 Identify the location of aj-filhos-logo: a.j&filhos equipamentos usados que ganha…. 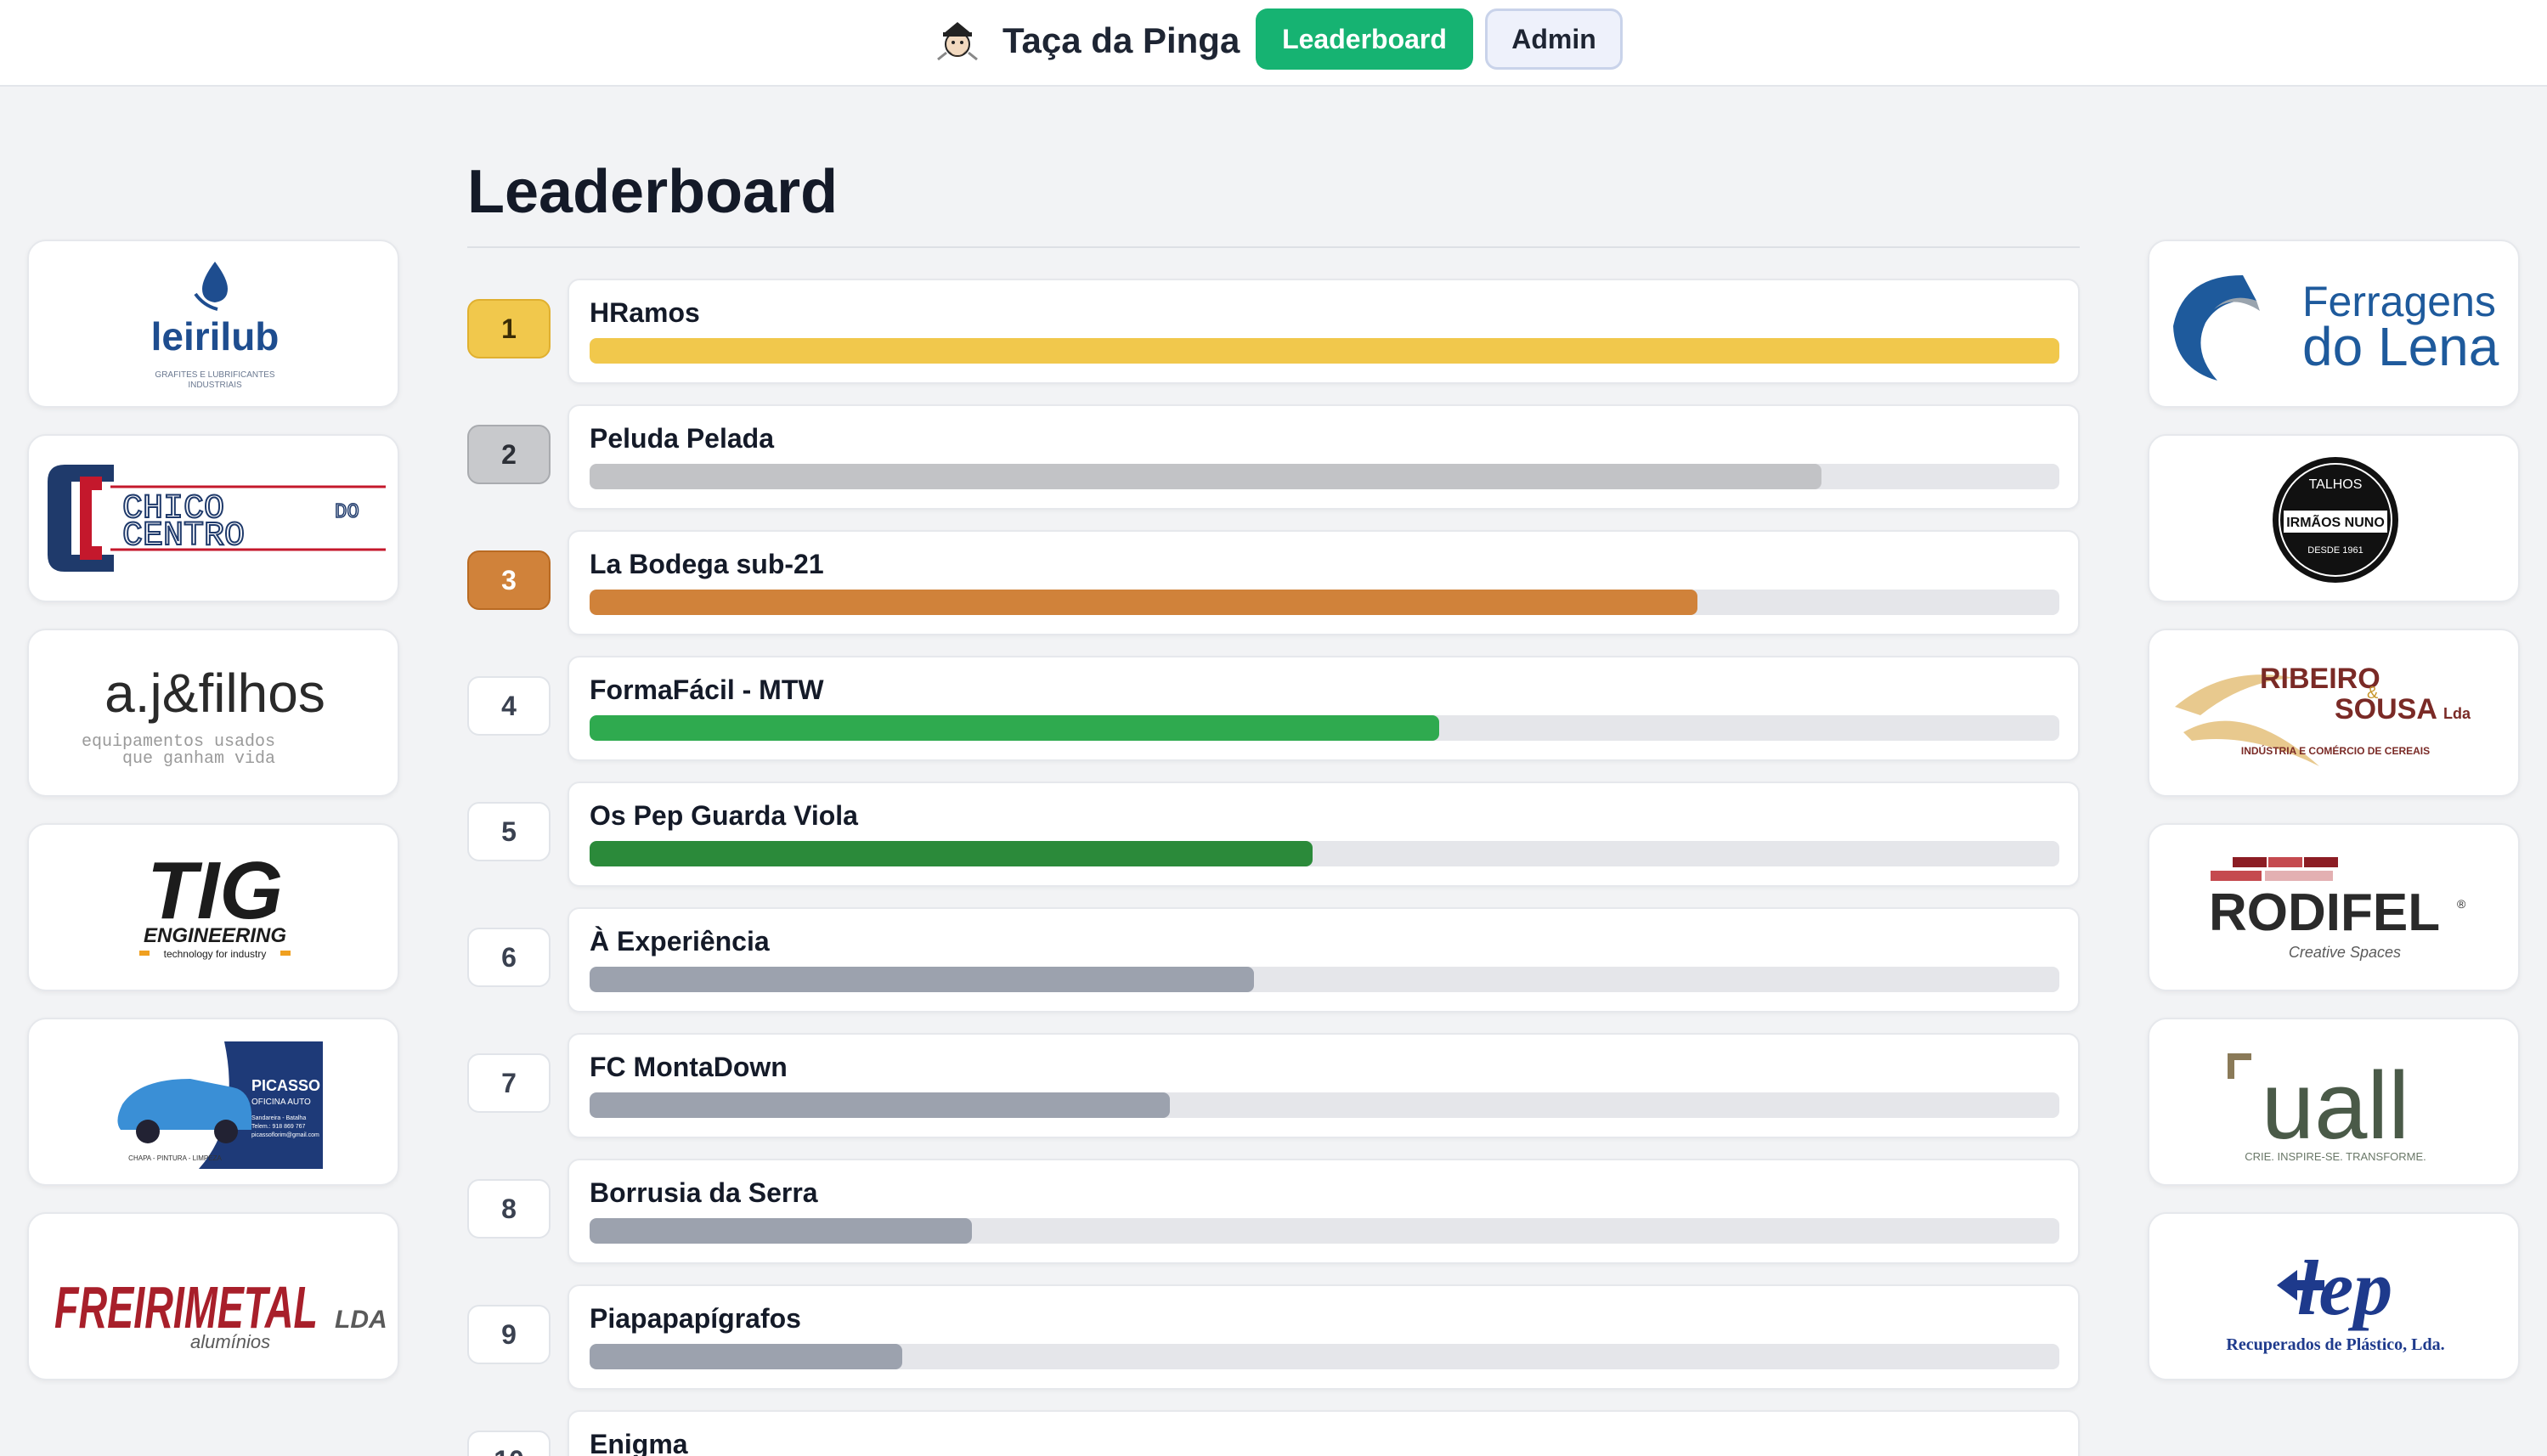
(203, 716).